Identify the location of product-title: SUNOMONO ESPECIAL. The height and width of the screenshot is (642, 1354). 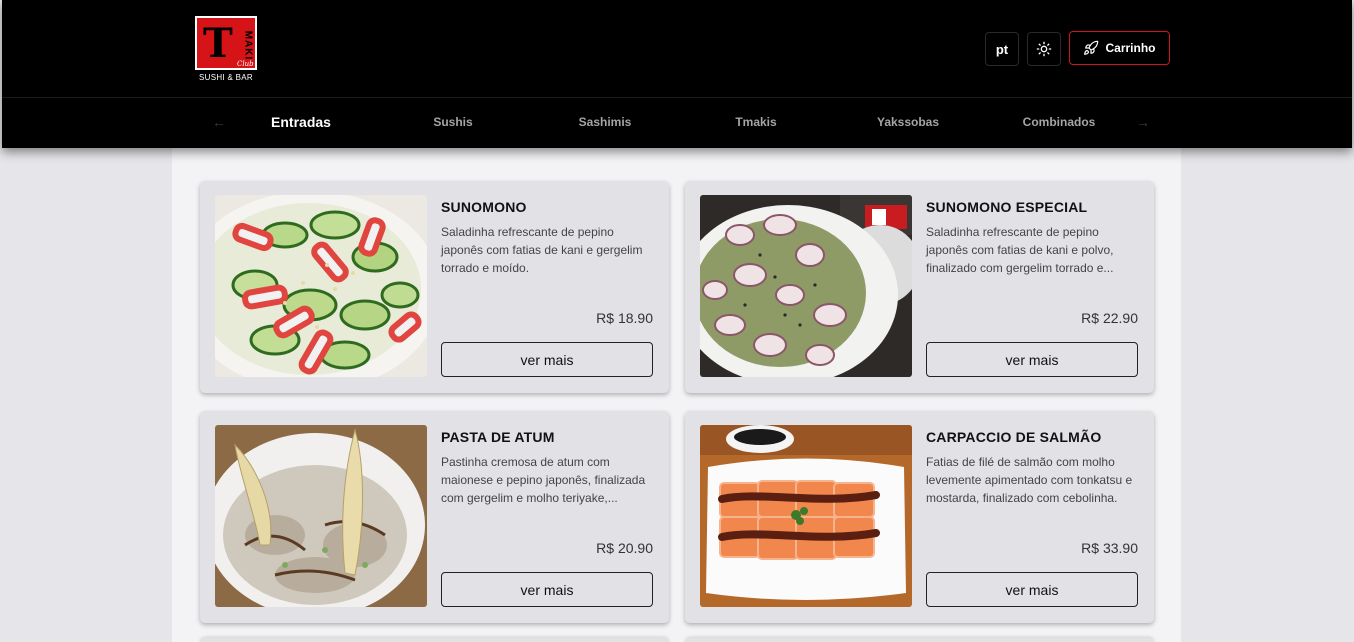
(1007, 207).